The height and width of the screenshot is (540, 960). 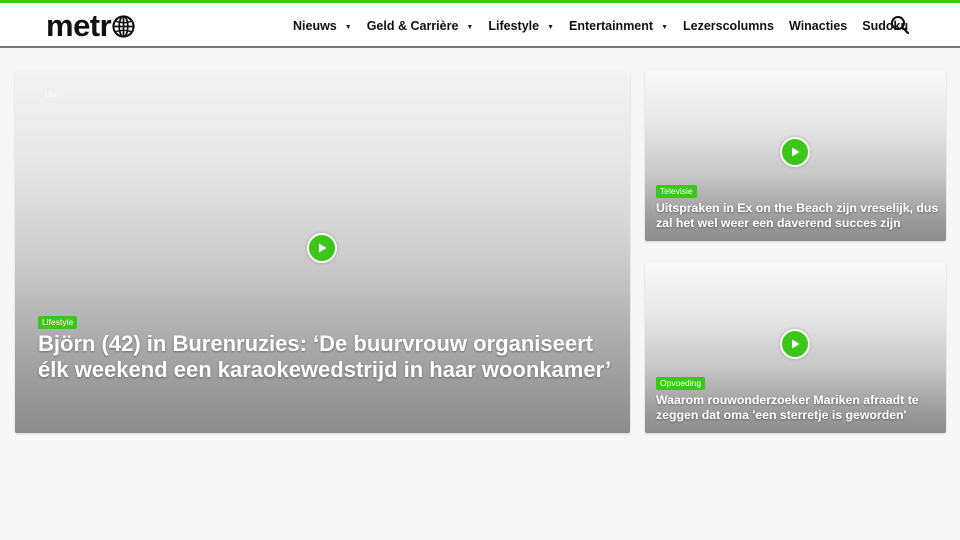 I want to click on category-tag: Lifestyle, so click(x=58, y=323).